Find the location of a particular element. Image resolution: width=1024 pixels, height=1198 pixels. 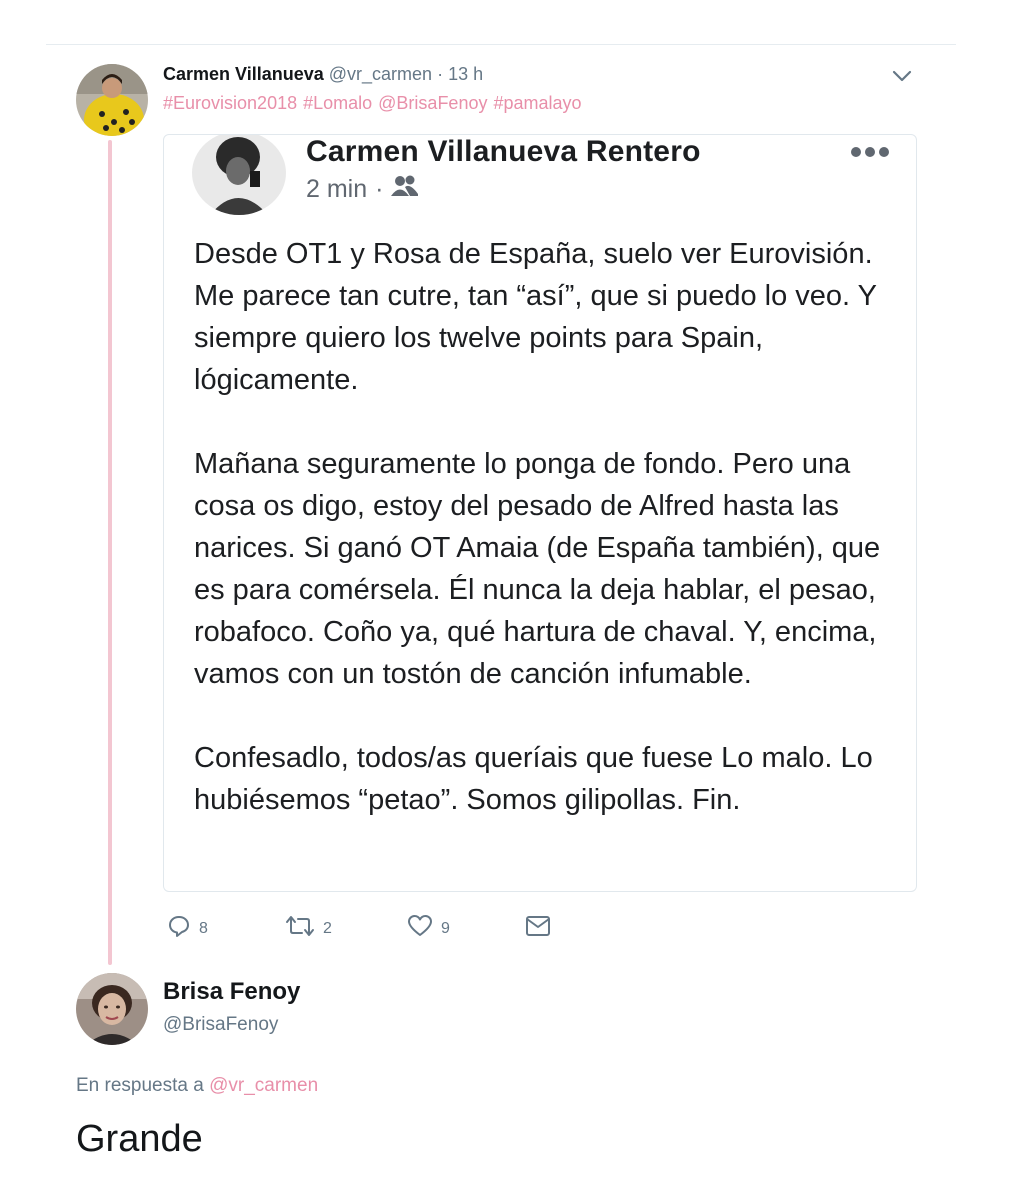

post-author-name: Carmen Villanueva Rentero is located at coordinates (503, 151).